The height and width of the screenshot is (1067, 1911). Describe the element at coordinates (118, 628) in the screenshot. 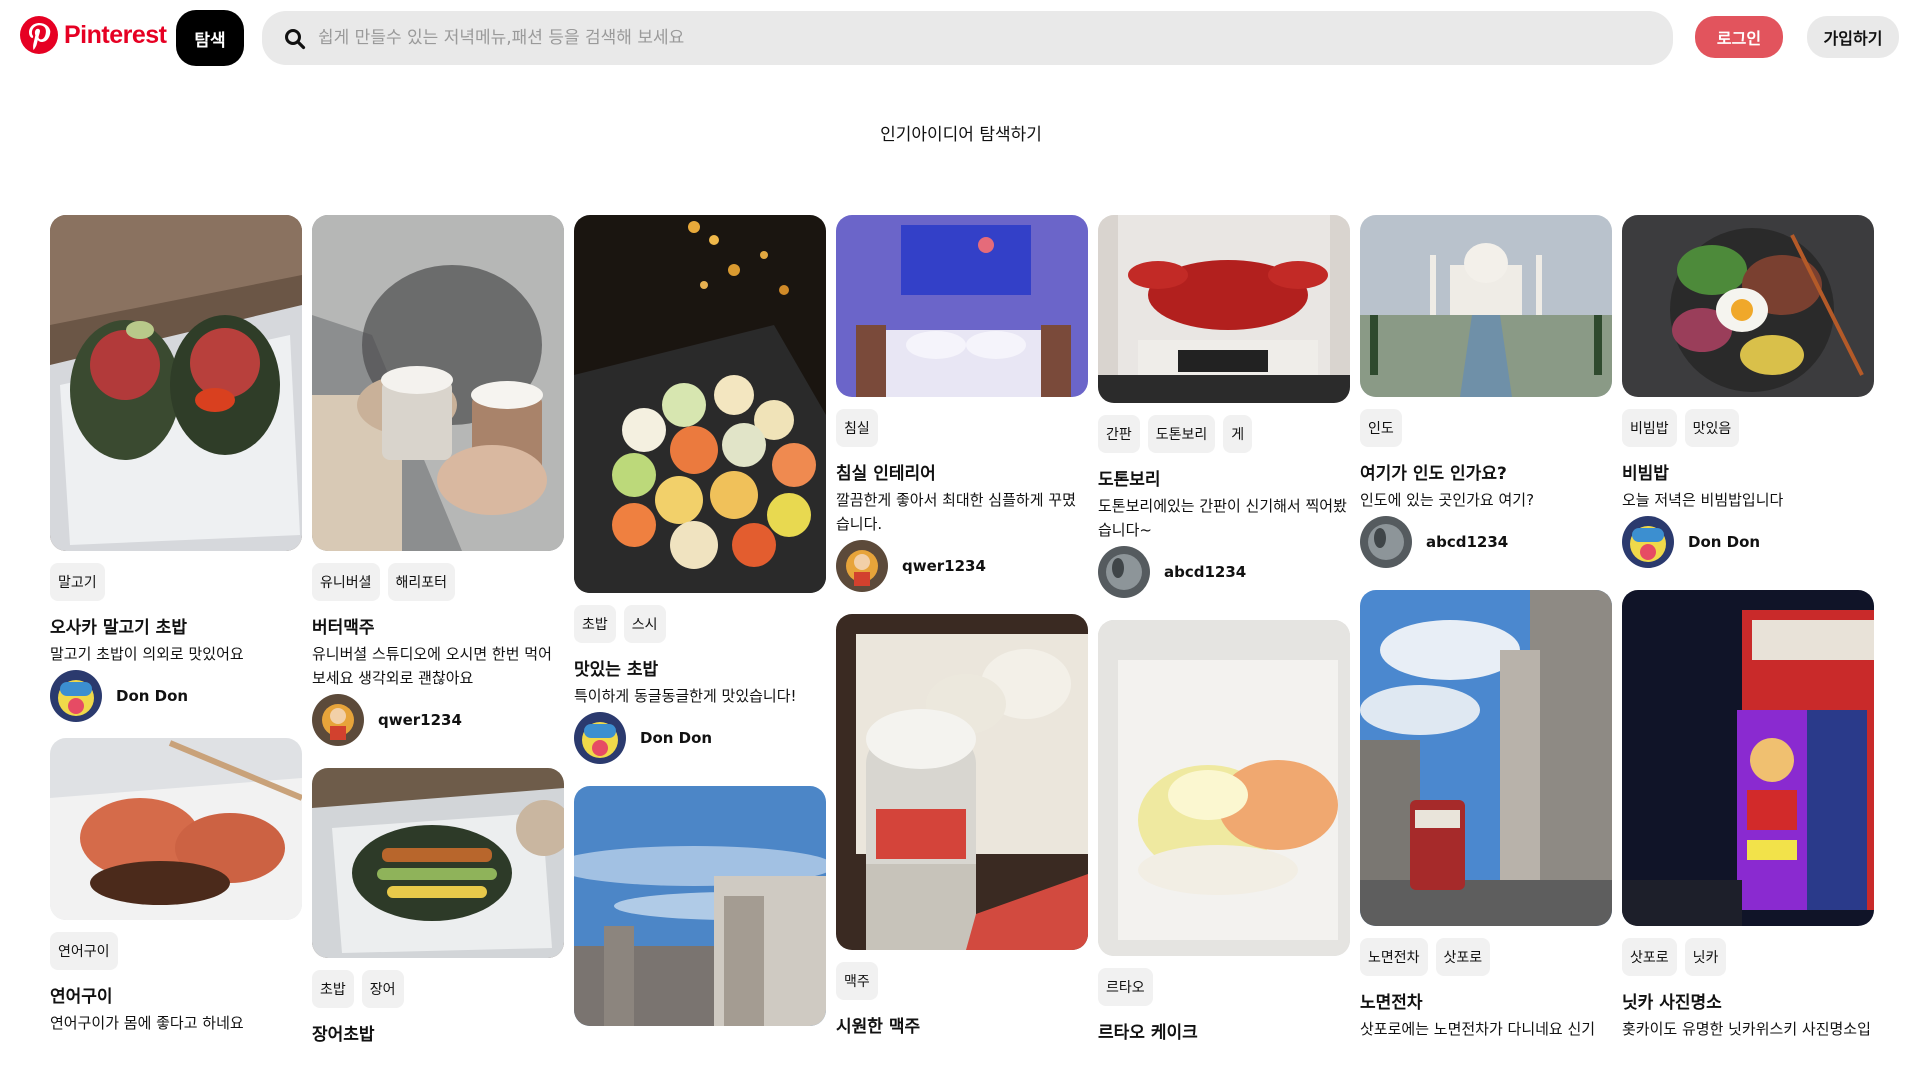

I see `pin-title: 오사카 말고기 초밥` at that location.